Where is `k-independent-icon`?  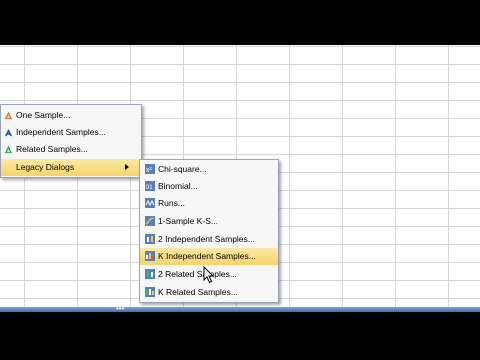 k-independent-icon is located at coordinates (150, 256).